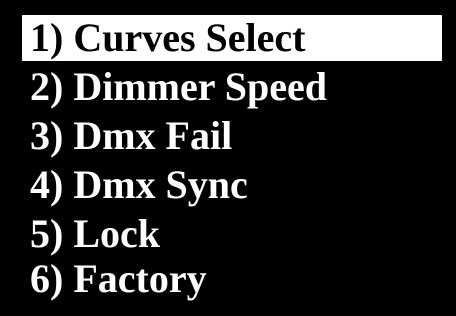  I want to click on menu-item-dimmer-speed: 2) Dimmer Speed, so click(174, 87).